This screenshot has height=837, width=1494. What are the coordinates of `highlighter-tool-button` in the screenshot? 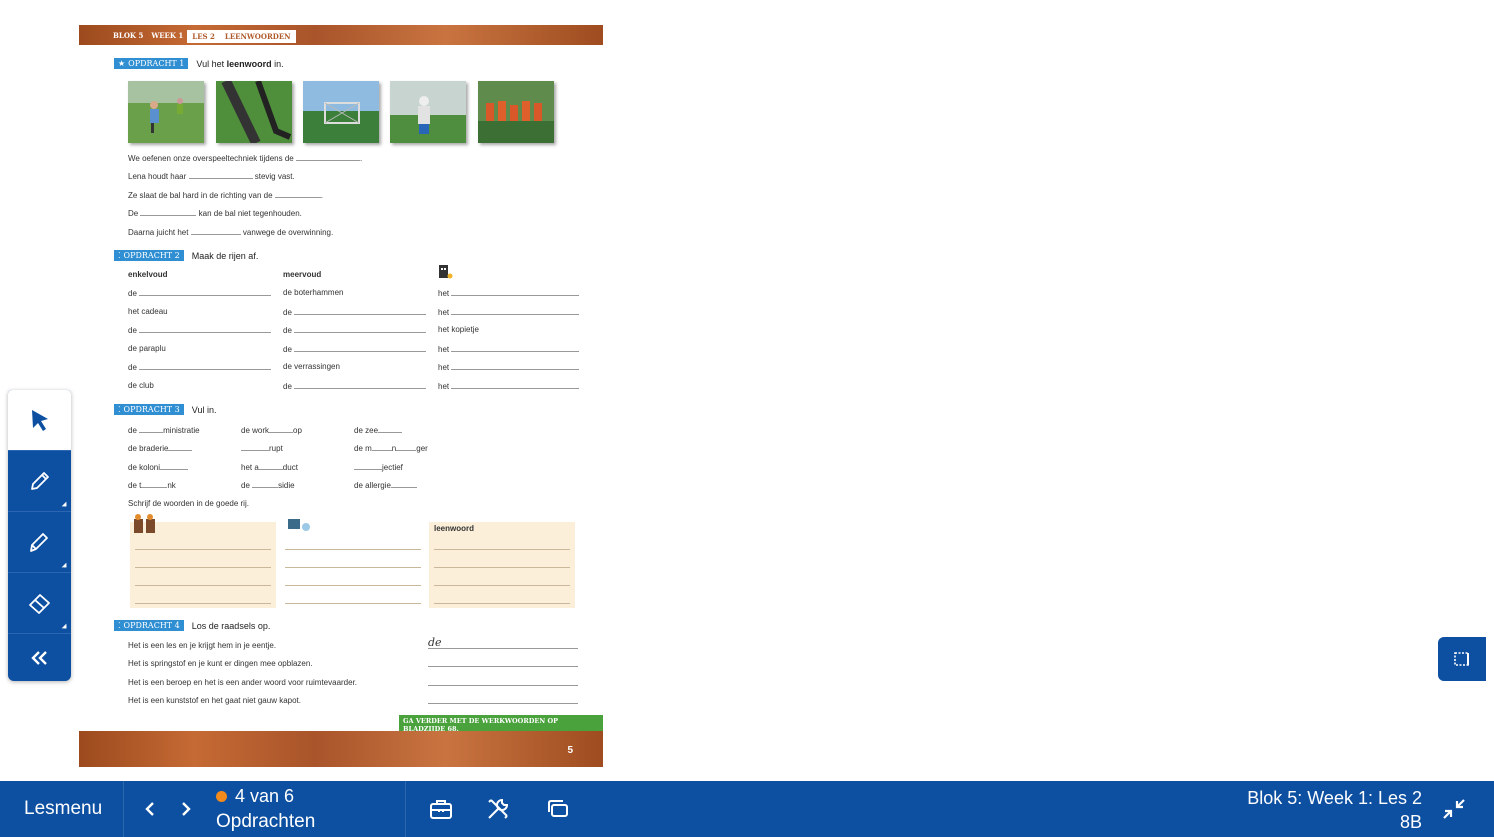 It's located at (39, 542).